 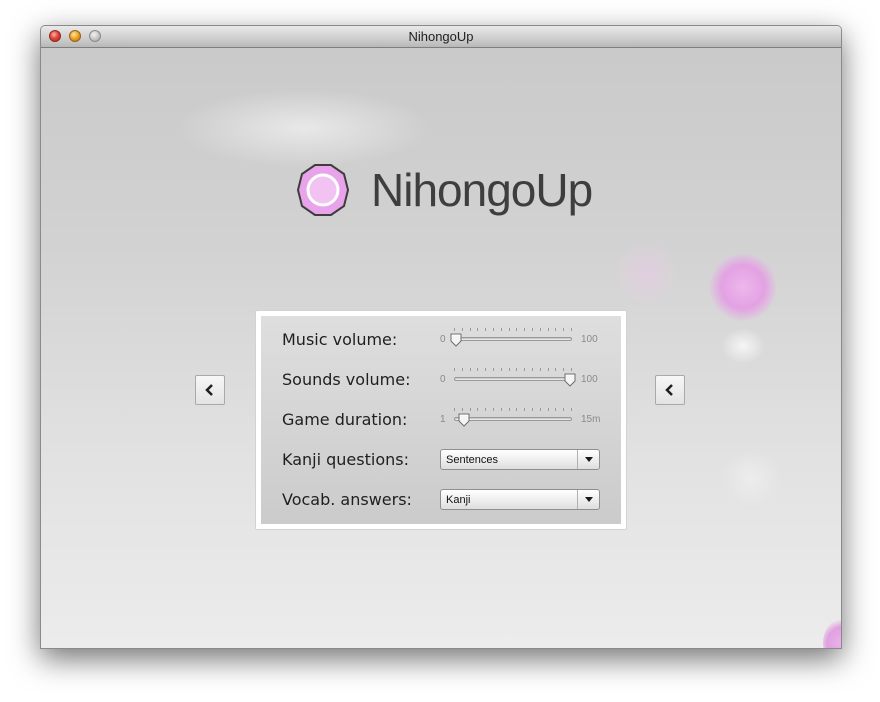 What do you see at coordinates (482, 190) in the screenshot?
I see `app-name-heading: NihongoUp` at bounding box center [482, 190].